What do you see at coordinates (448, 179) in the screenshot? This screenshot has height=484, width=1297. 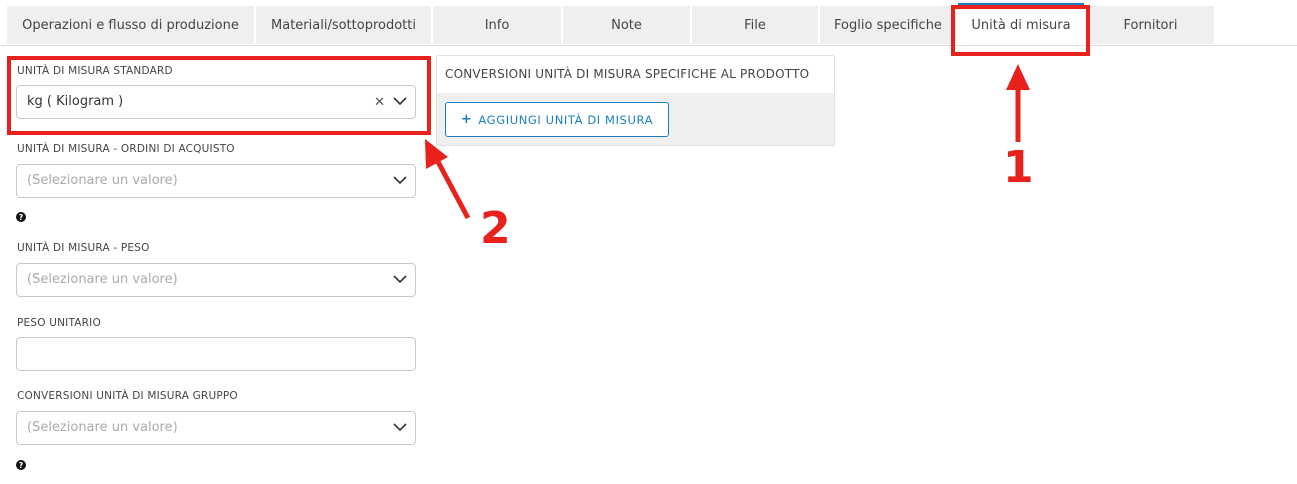 I see `arrow-2-icon` at bounding box center [448, 179].